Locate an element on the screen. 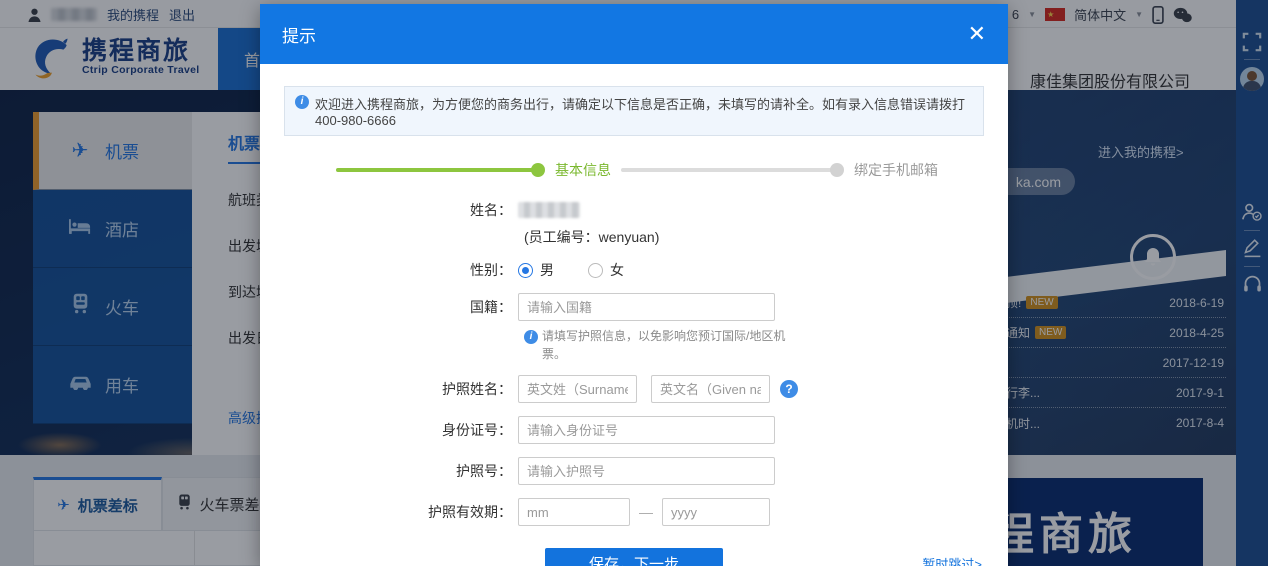 The height and width of the screenshot is (566, 1268). validity-year-input is located at coordinates (716, 512).